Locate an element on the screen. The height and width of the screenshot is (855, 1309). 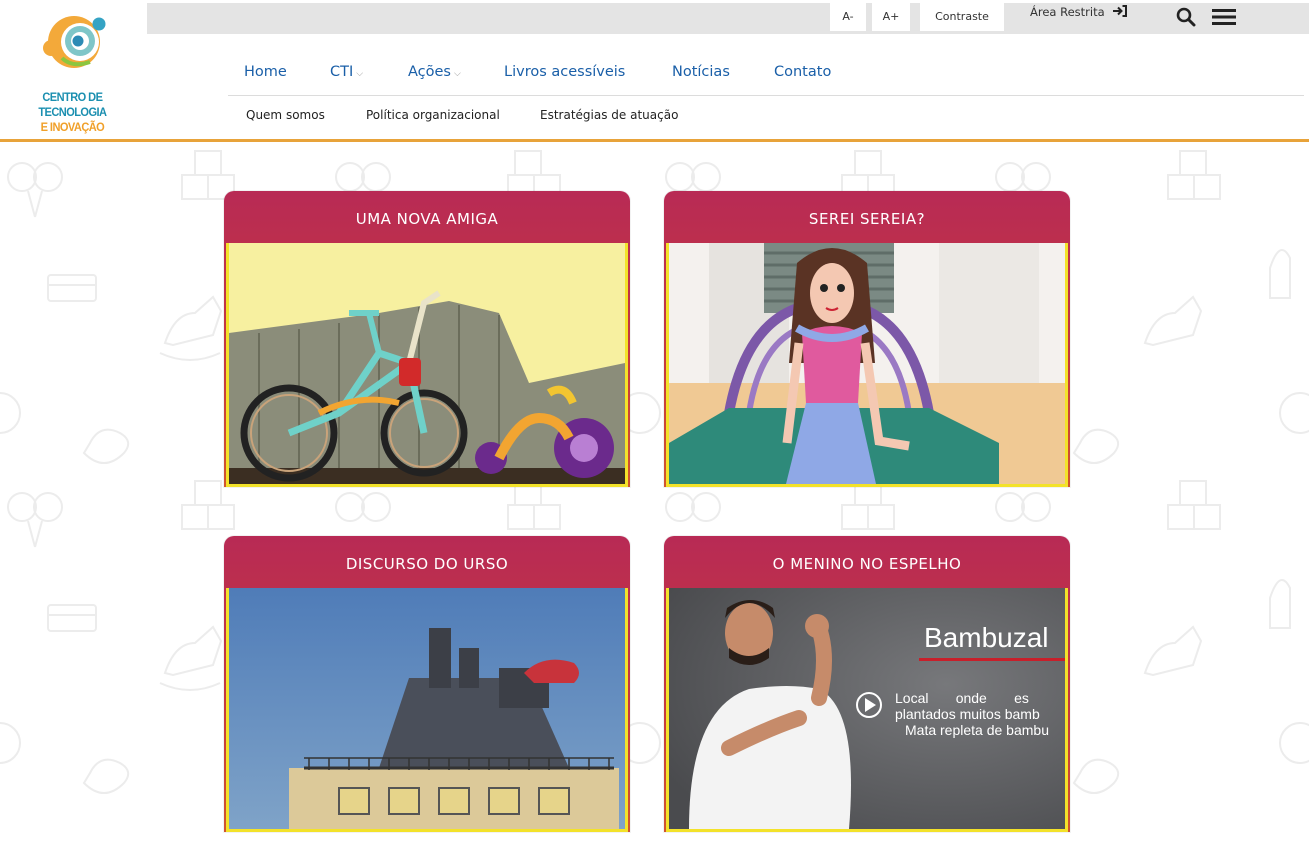
video-caption-line-1: Local onde es is located at coordinates (962, 698).